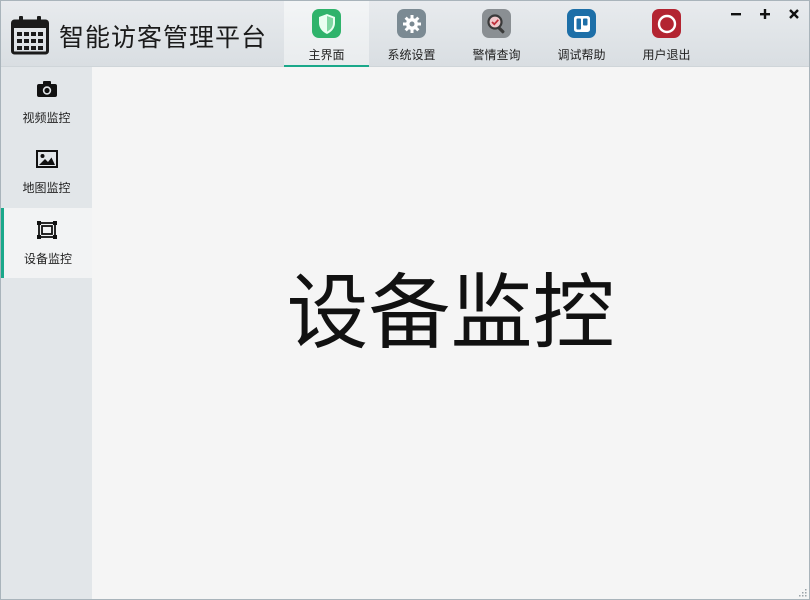 The height and width of the screenshot is (600, 810). Describe the element at coordinates (765, 14) in the screenshot. I see `maximize-icon` at that location.